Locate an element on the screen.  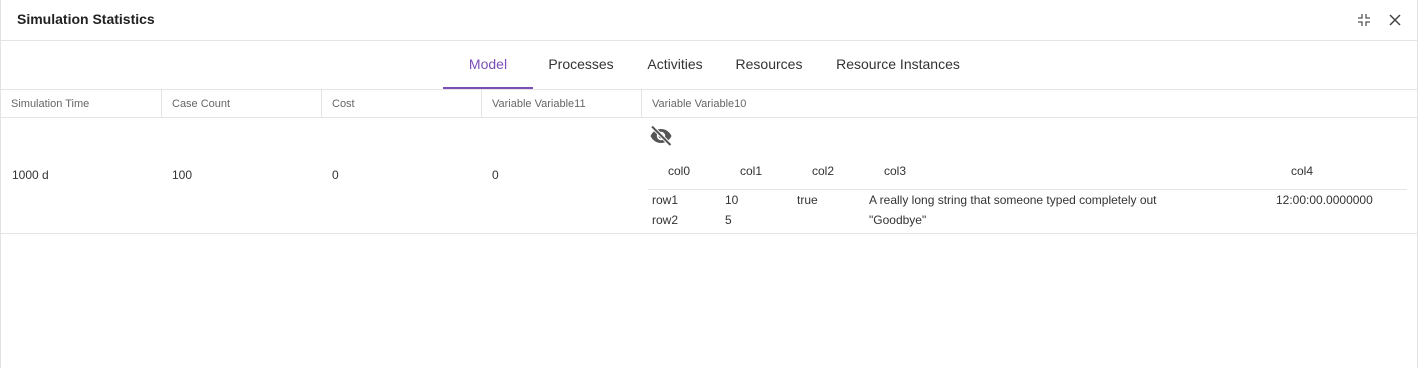
nested-cell: row1 is located at coordinates (665, 200).